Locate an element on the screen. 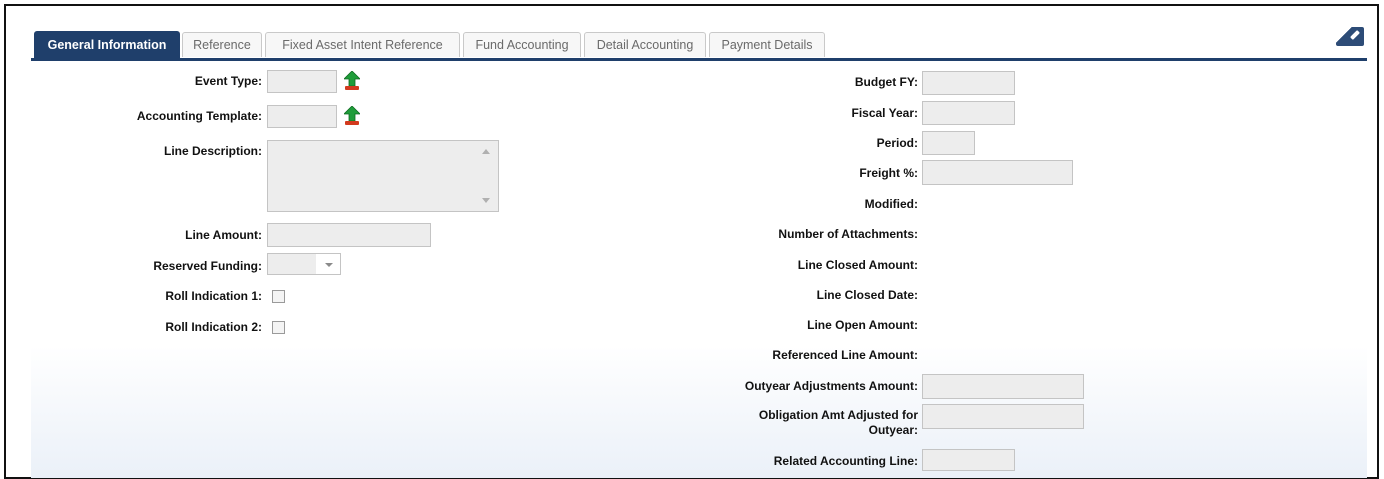  related-accounting-line-input is located at coordinates (968, 460).